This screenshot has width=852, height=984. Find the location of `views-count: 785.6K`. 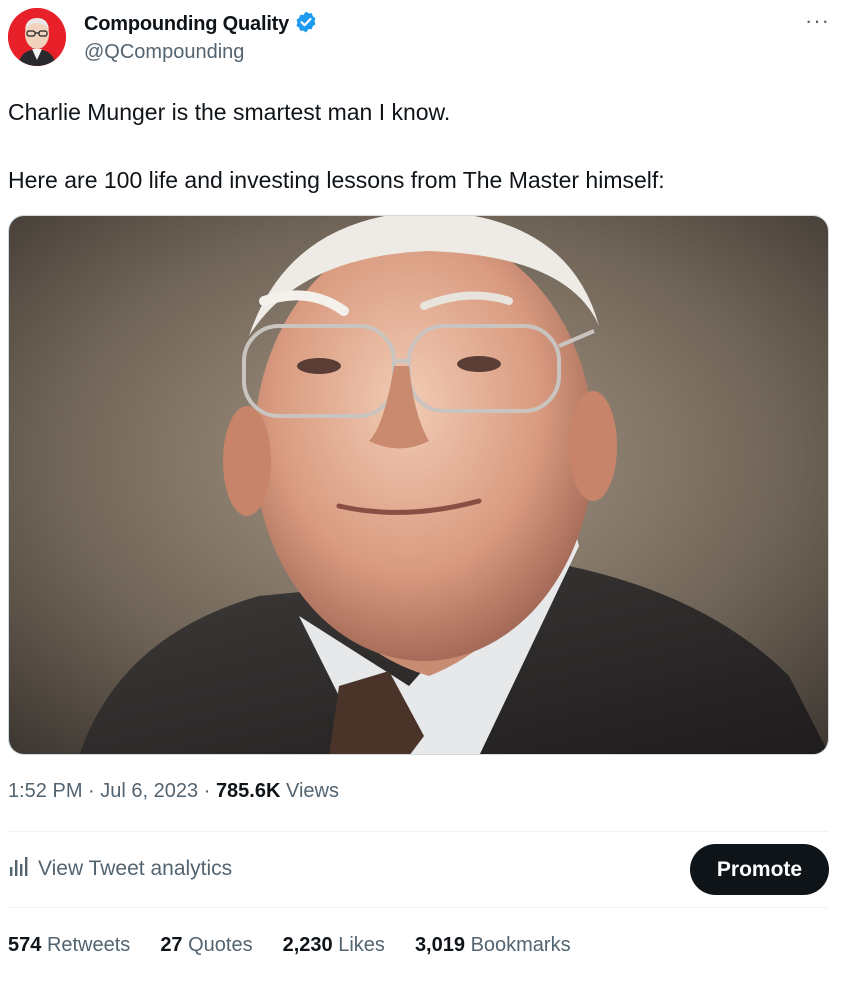

views-count: 785.6K is located at coordinates (248, 791).